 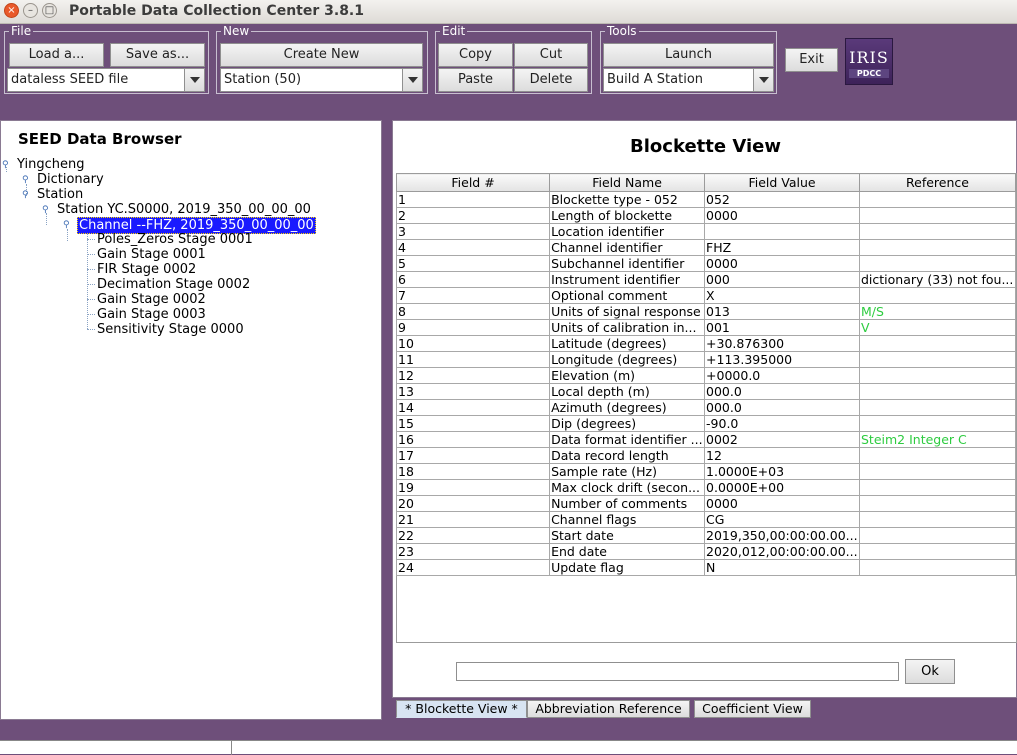 What do you see at coordinates (321, 80) in the screenshot?
I see `new-type-select: Station (50)` at bounding box center [321, 80].